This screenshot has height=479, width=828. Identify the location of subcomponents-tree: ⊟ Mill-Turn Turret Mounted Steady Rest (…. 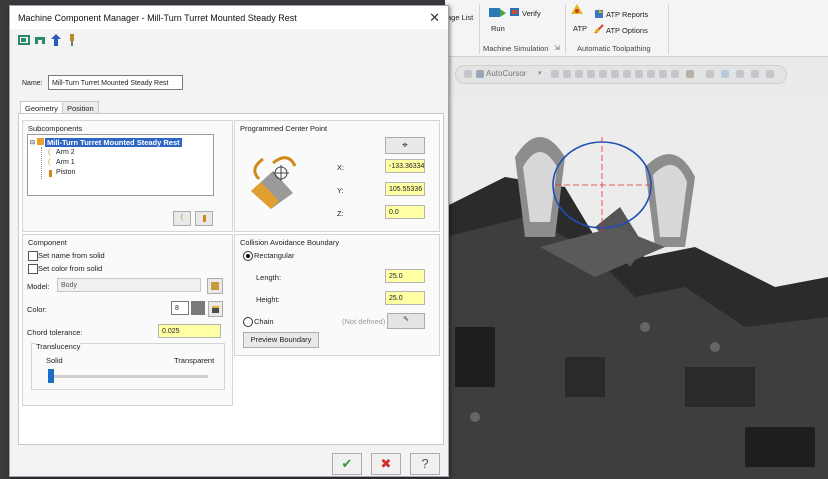
(120, 165).